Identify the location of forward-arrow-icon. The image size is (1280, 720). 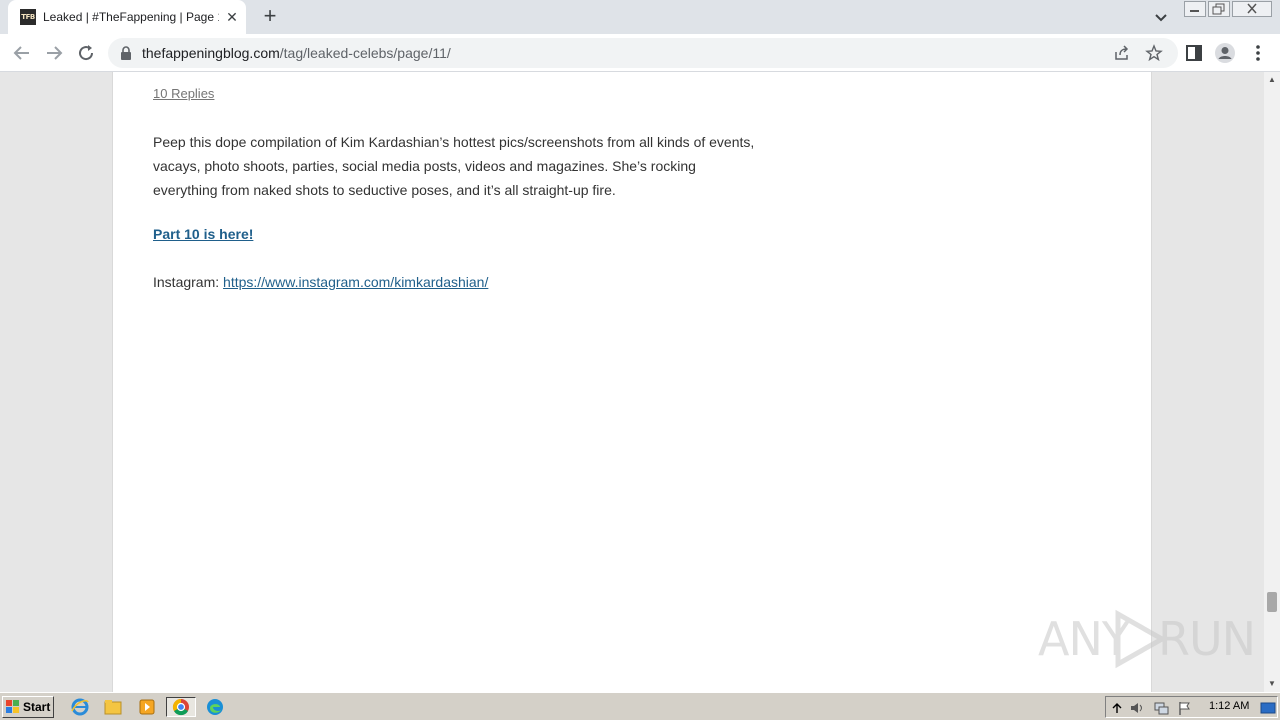
(55, 53).